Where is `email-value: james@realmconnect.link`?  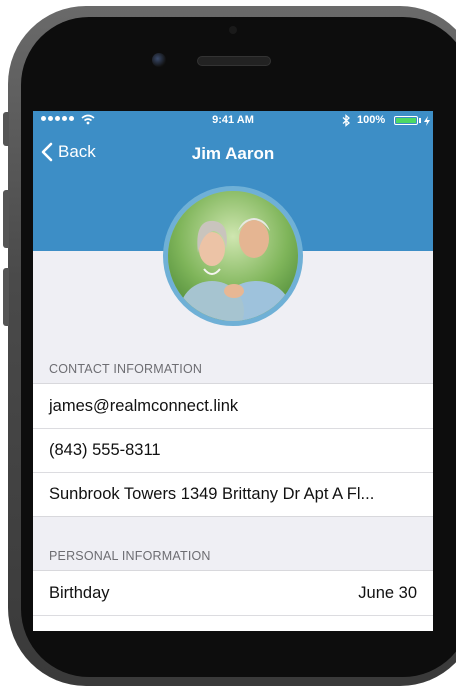
email-value: james@realmconnect.link is located at coordinates (144, 405).